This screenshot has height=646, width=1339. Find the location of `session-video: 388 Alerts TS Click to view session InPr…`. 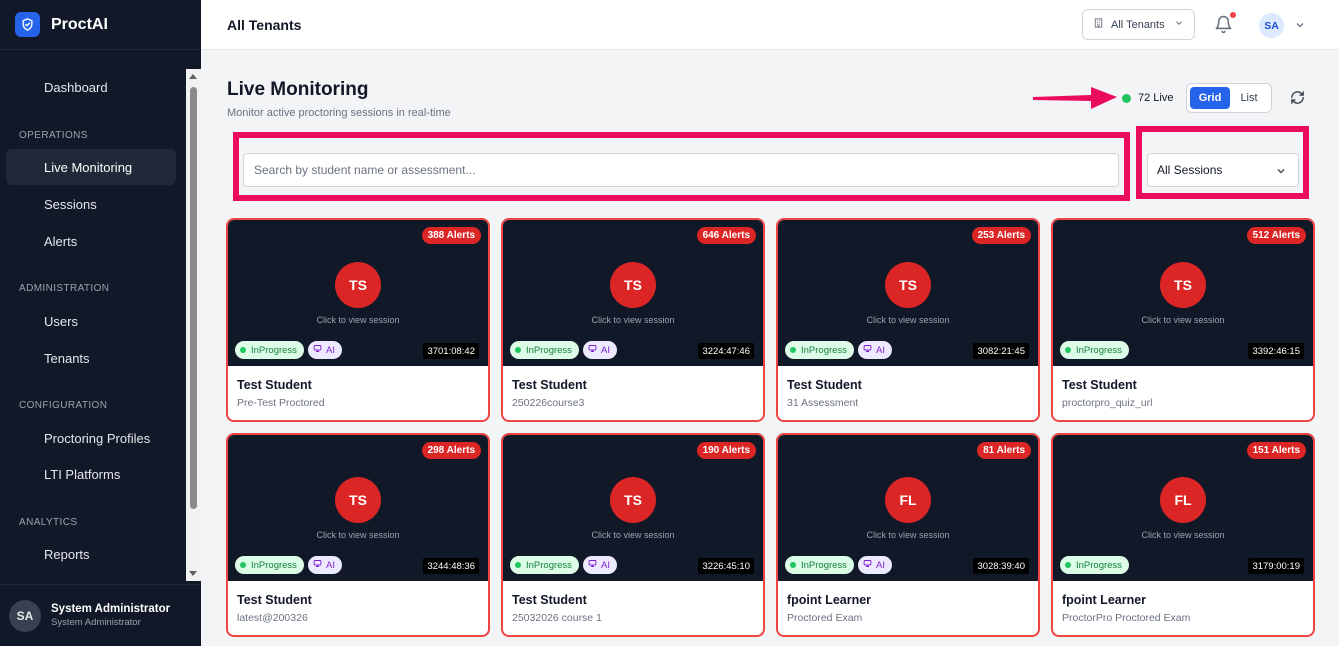

session-video: 388 Alerts TS Click to view session InPr… is located at coordinates (358, 293).